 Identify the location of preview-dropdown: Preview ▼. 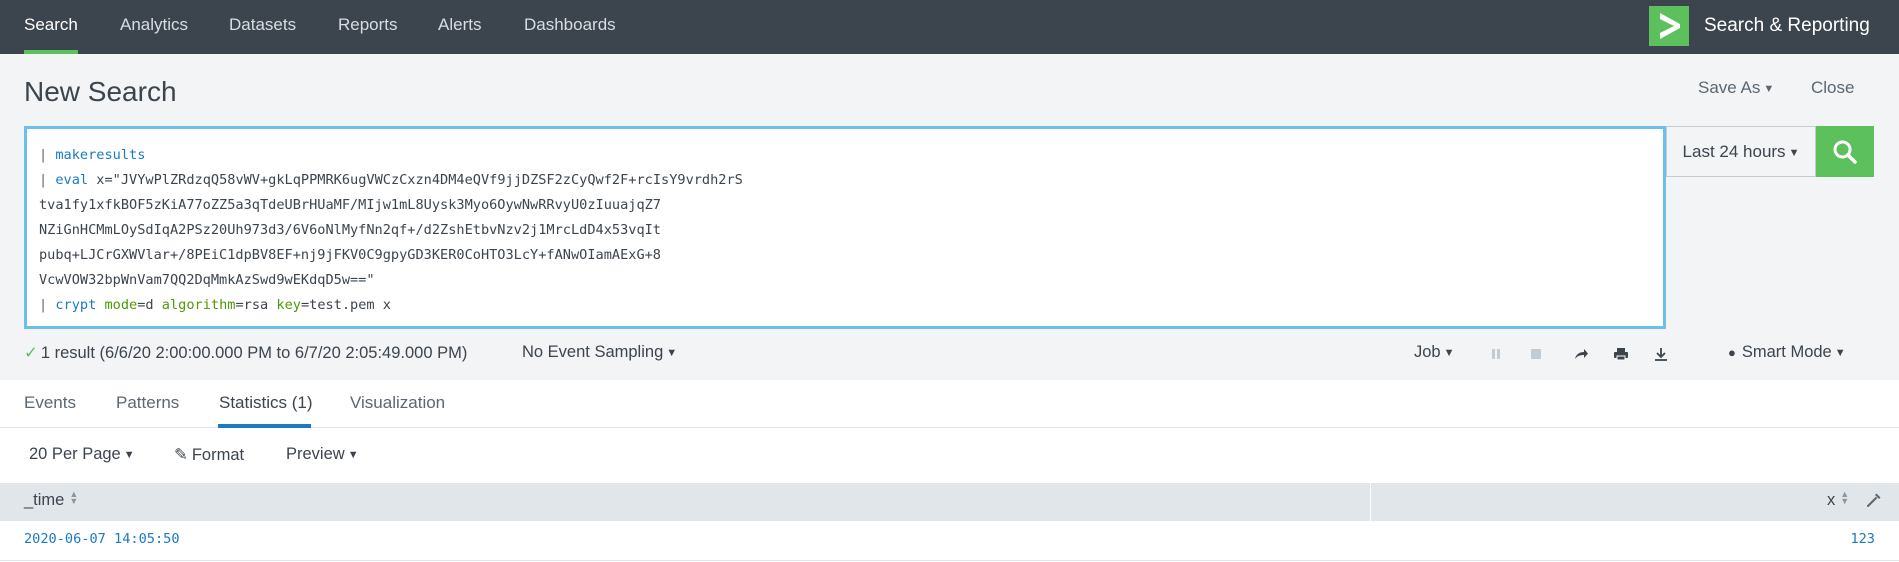
(322, 454).